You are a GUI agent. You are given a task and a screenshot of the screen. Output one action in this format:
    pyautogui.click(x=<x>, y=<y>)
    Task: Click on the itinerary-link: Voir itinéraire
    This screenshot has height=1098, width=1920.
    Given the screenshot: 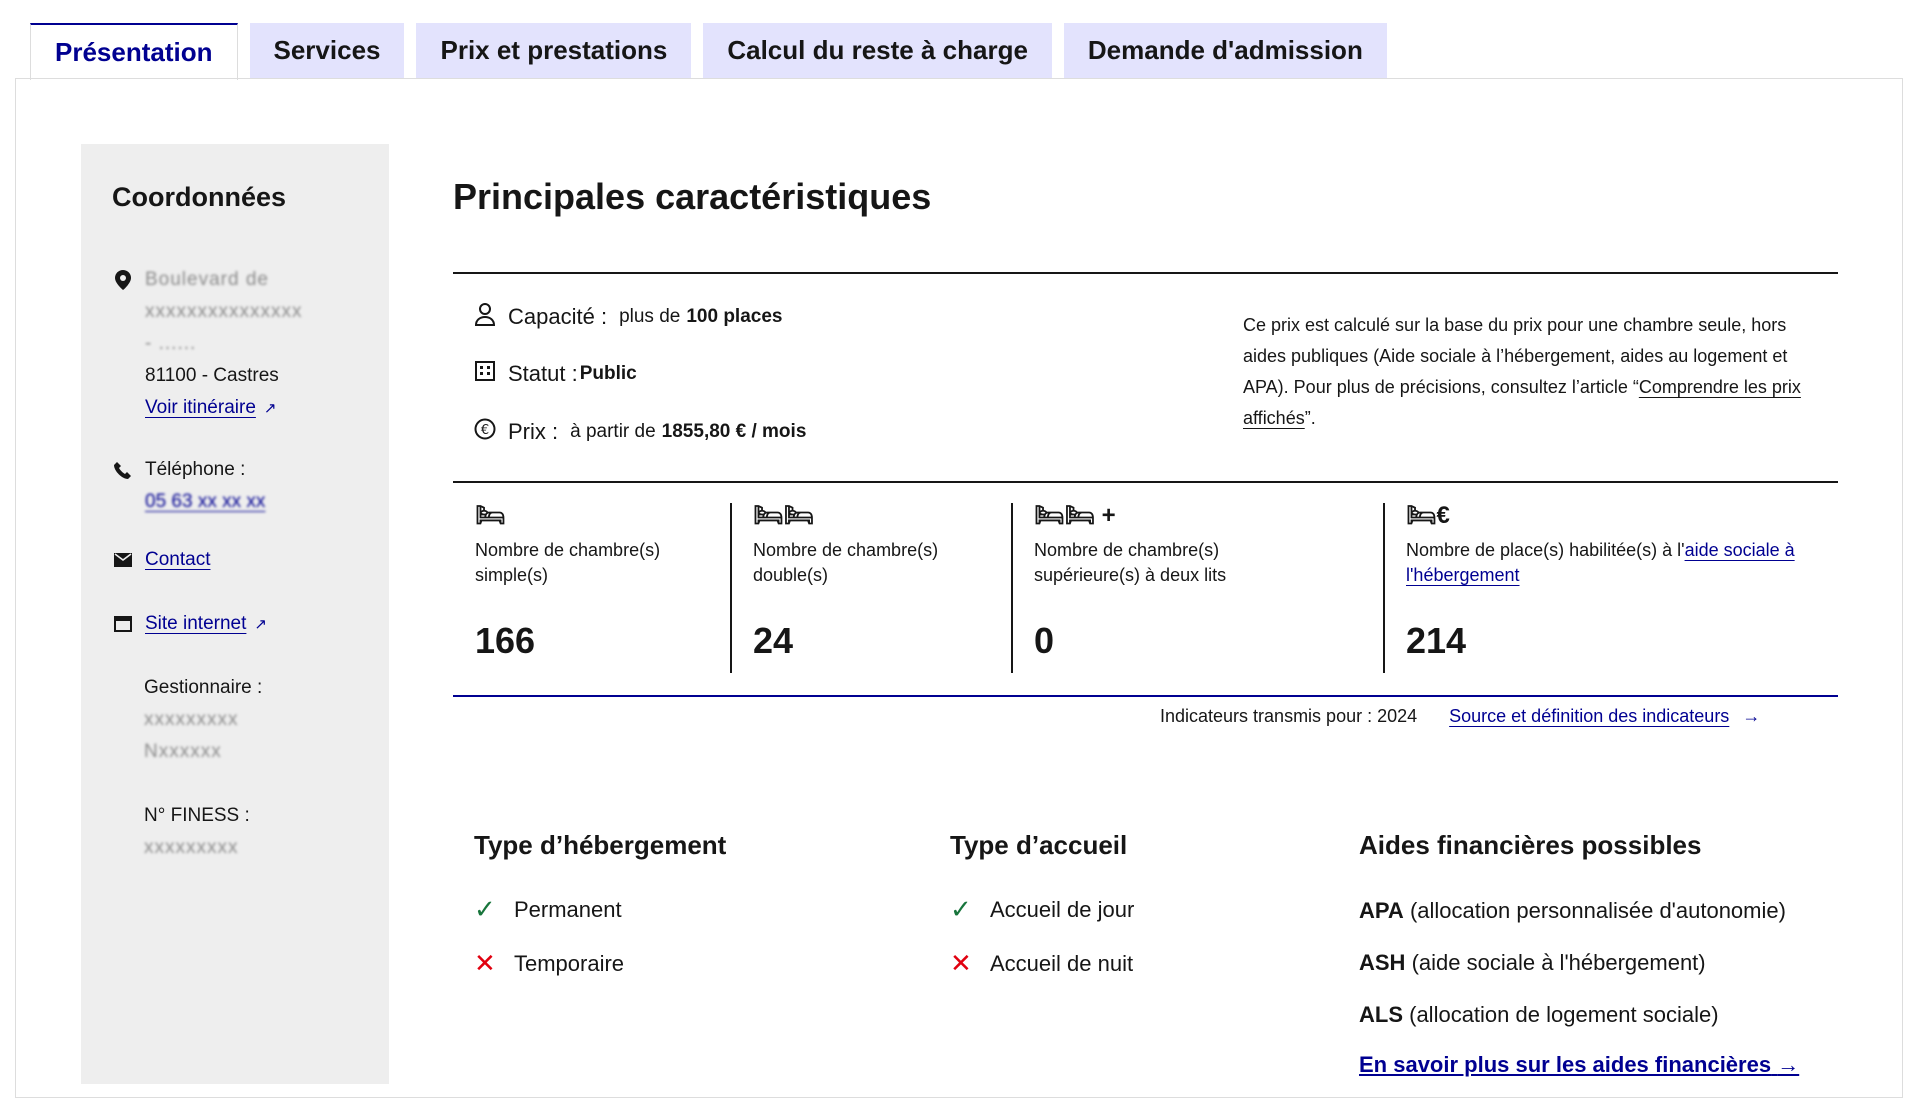 What is the action you would take?
    pyautogui.click(x=200, y=407)
    